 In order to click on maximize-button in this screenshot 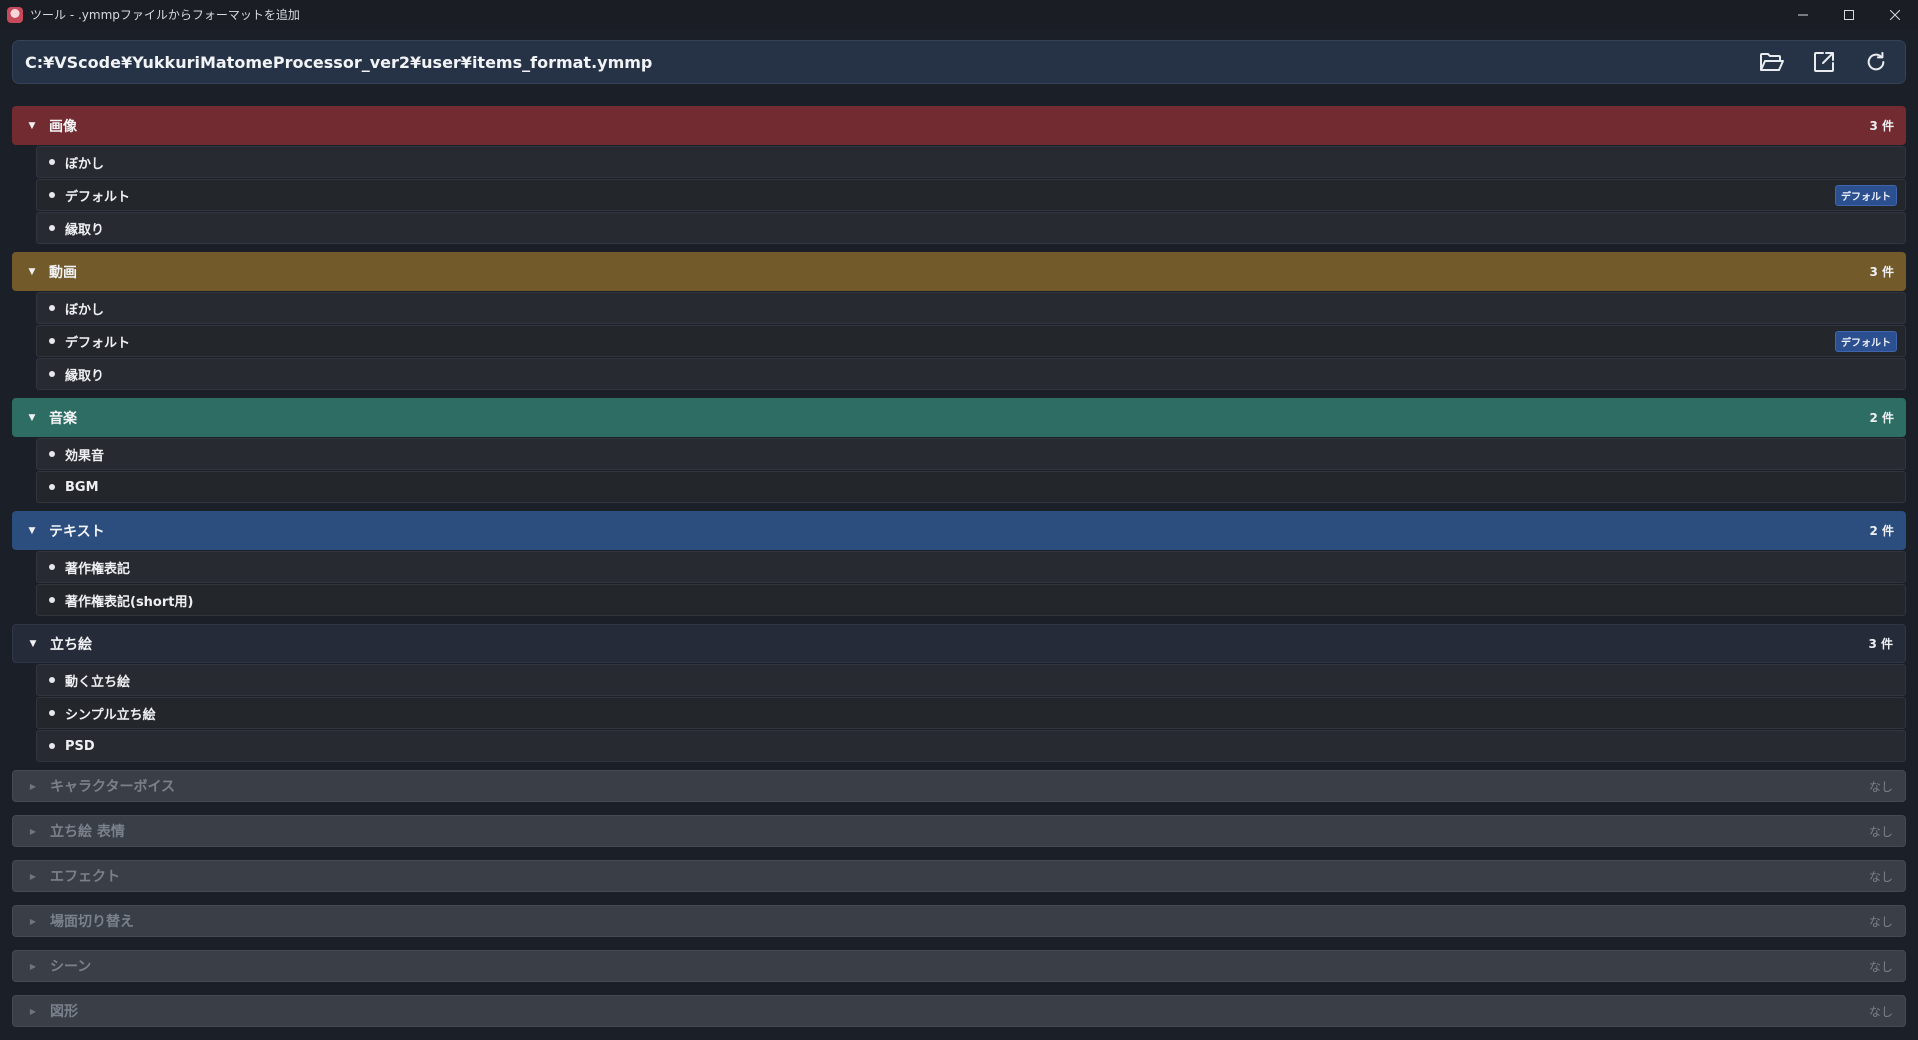, I will do `click(1849, 14)`.